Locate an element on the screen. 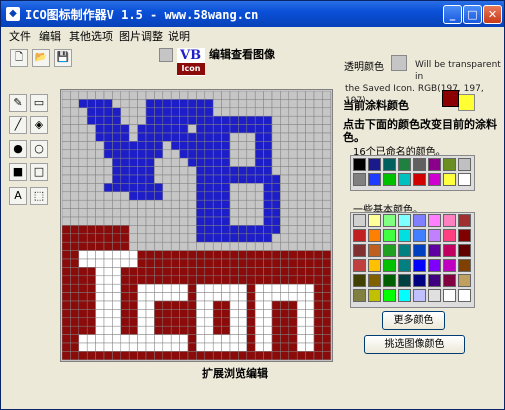  menu-file: 文件 is located at coordinates (20, 36).